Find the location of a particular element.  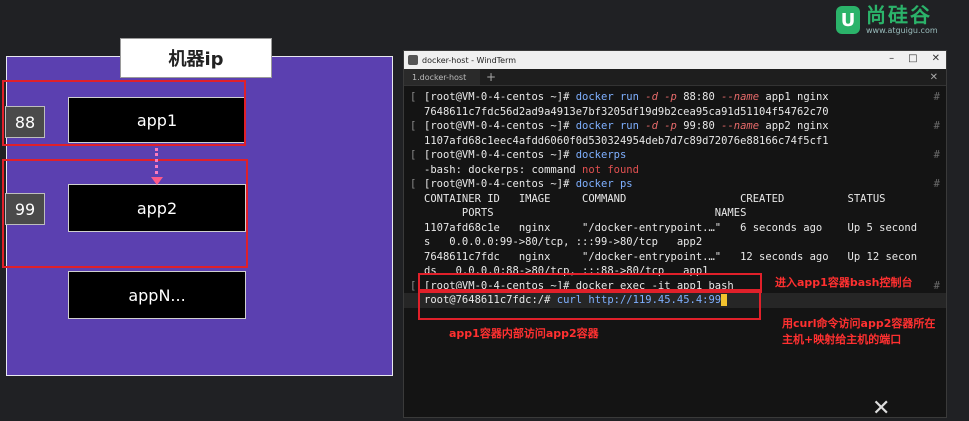

terminal-text: dockerps is located at coordinates (601, 155).